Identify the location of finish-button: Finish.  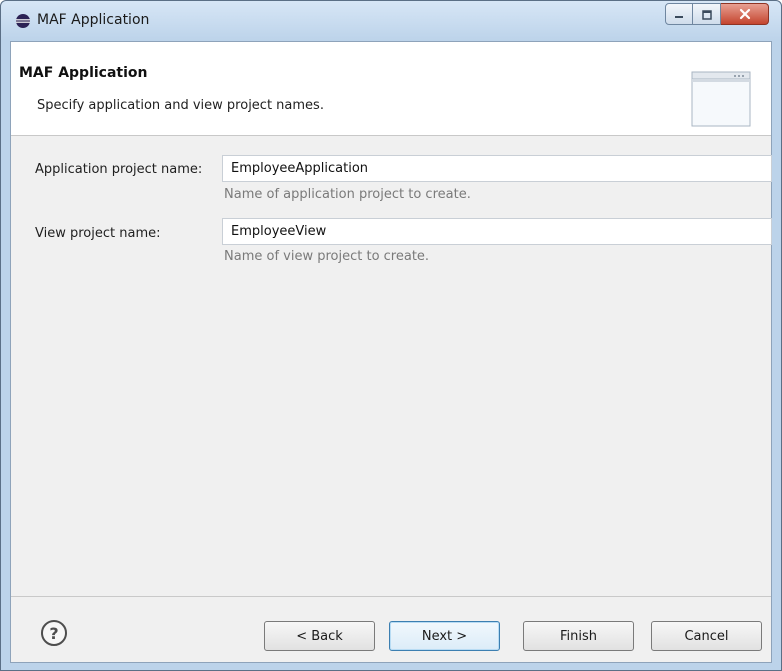
(578, 636).